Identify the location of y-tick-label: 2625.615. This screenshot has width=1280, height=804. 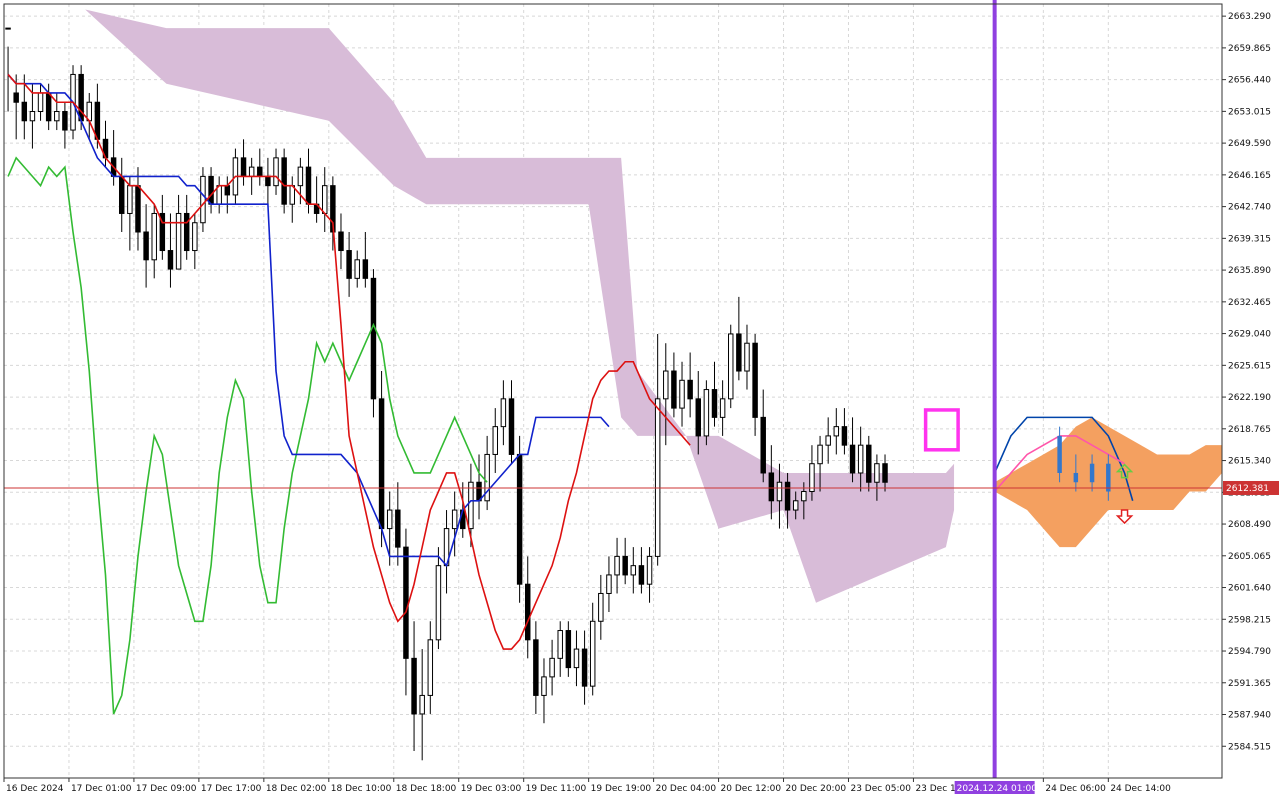
(1249, 366).